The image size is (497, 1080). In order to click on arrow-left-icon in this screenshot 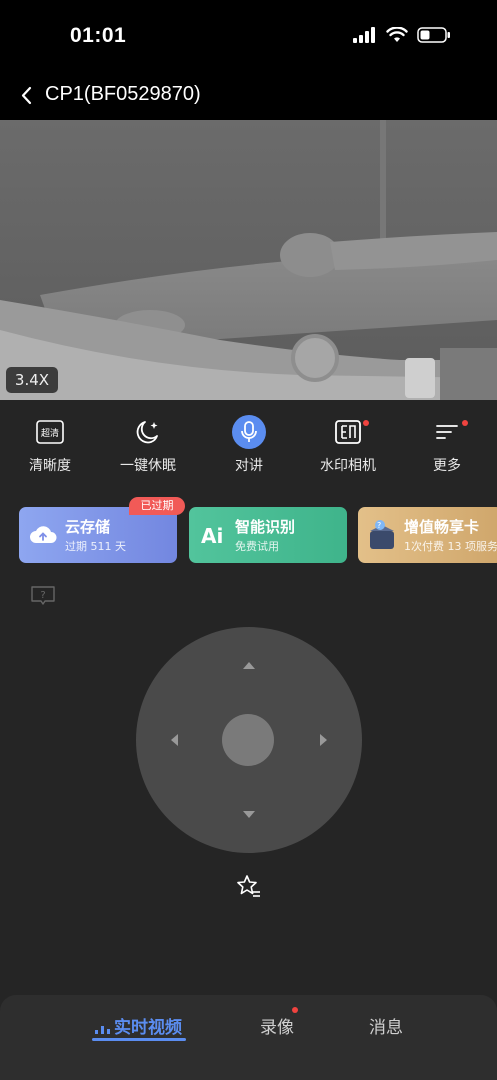, I will do `click(174, 740)`.